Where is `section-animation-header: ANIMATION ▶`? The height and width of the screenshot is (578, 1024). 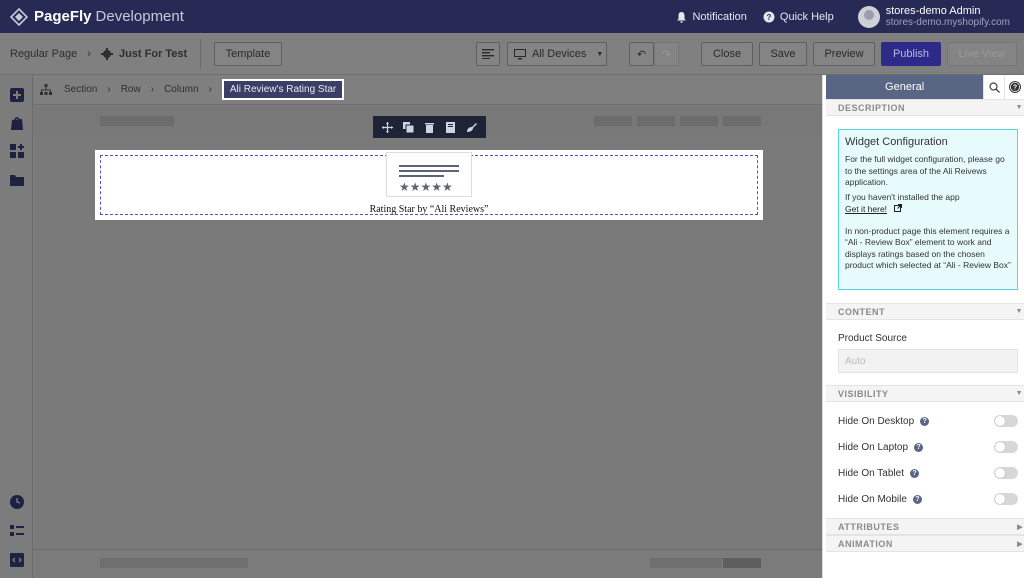
section-animation-header: ANIMATION ▶ is located at coordinates (925, 543).